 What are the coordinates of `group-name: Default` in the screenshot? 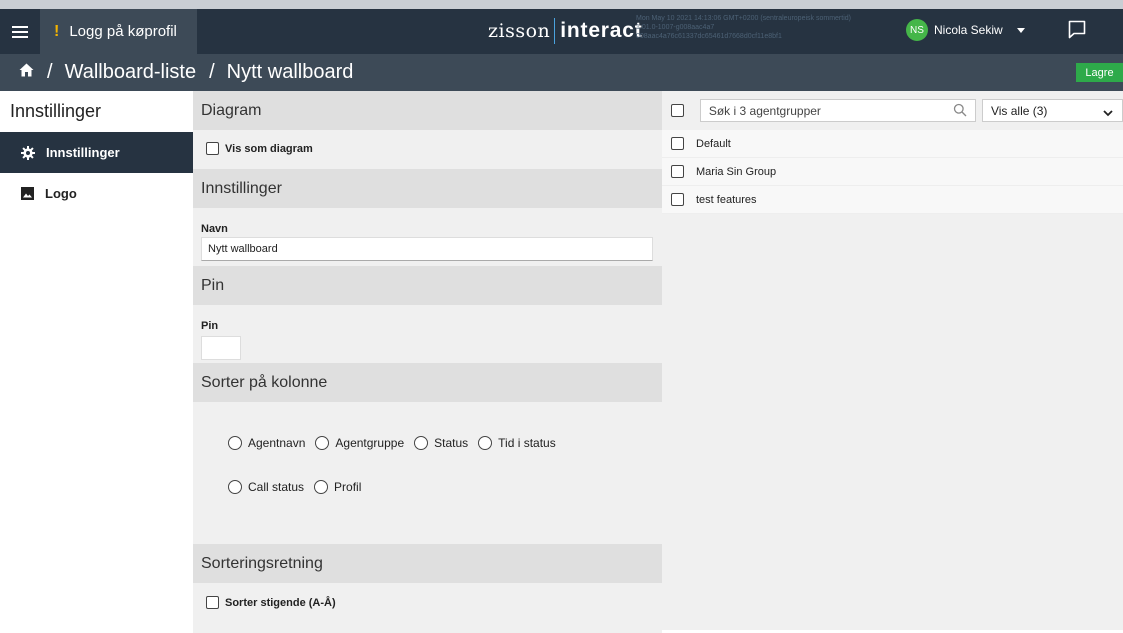 It's located at (713, 143).